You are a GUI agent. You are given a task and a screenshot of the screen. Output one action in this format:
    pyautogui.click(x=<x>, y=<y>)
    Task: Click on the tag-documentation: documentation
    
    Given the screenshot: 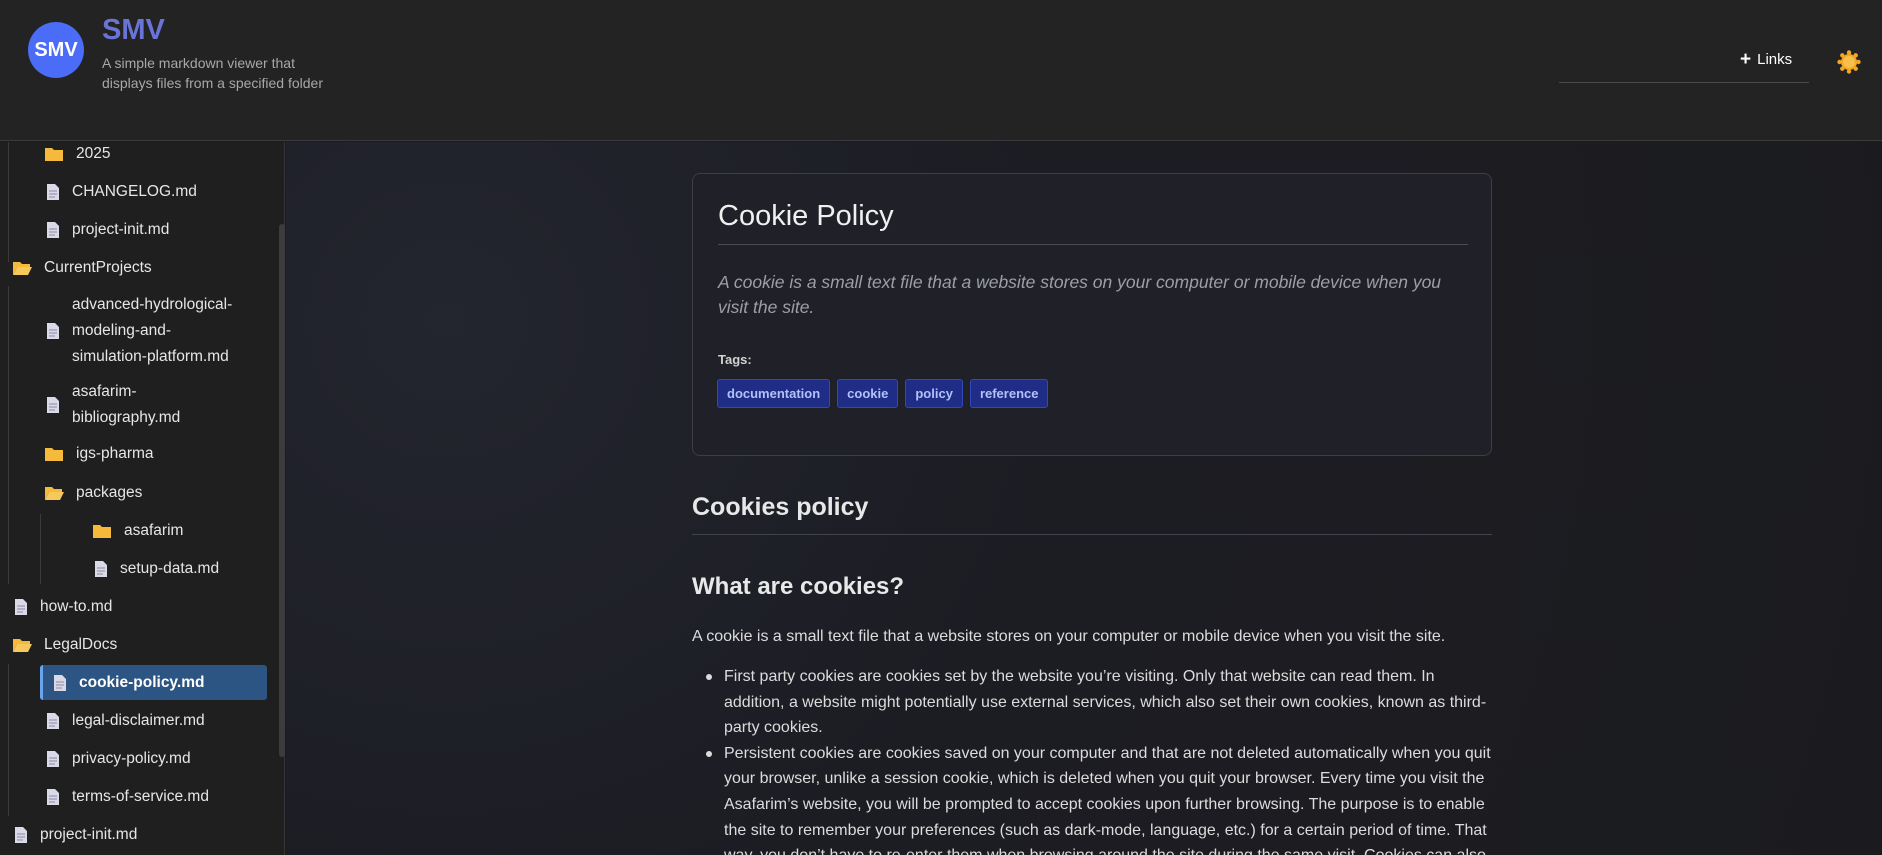 What is the action you would take?
    pyautogui.click(x=774, y=393)
    